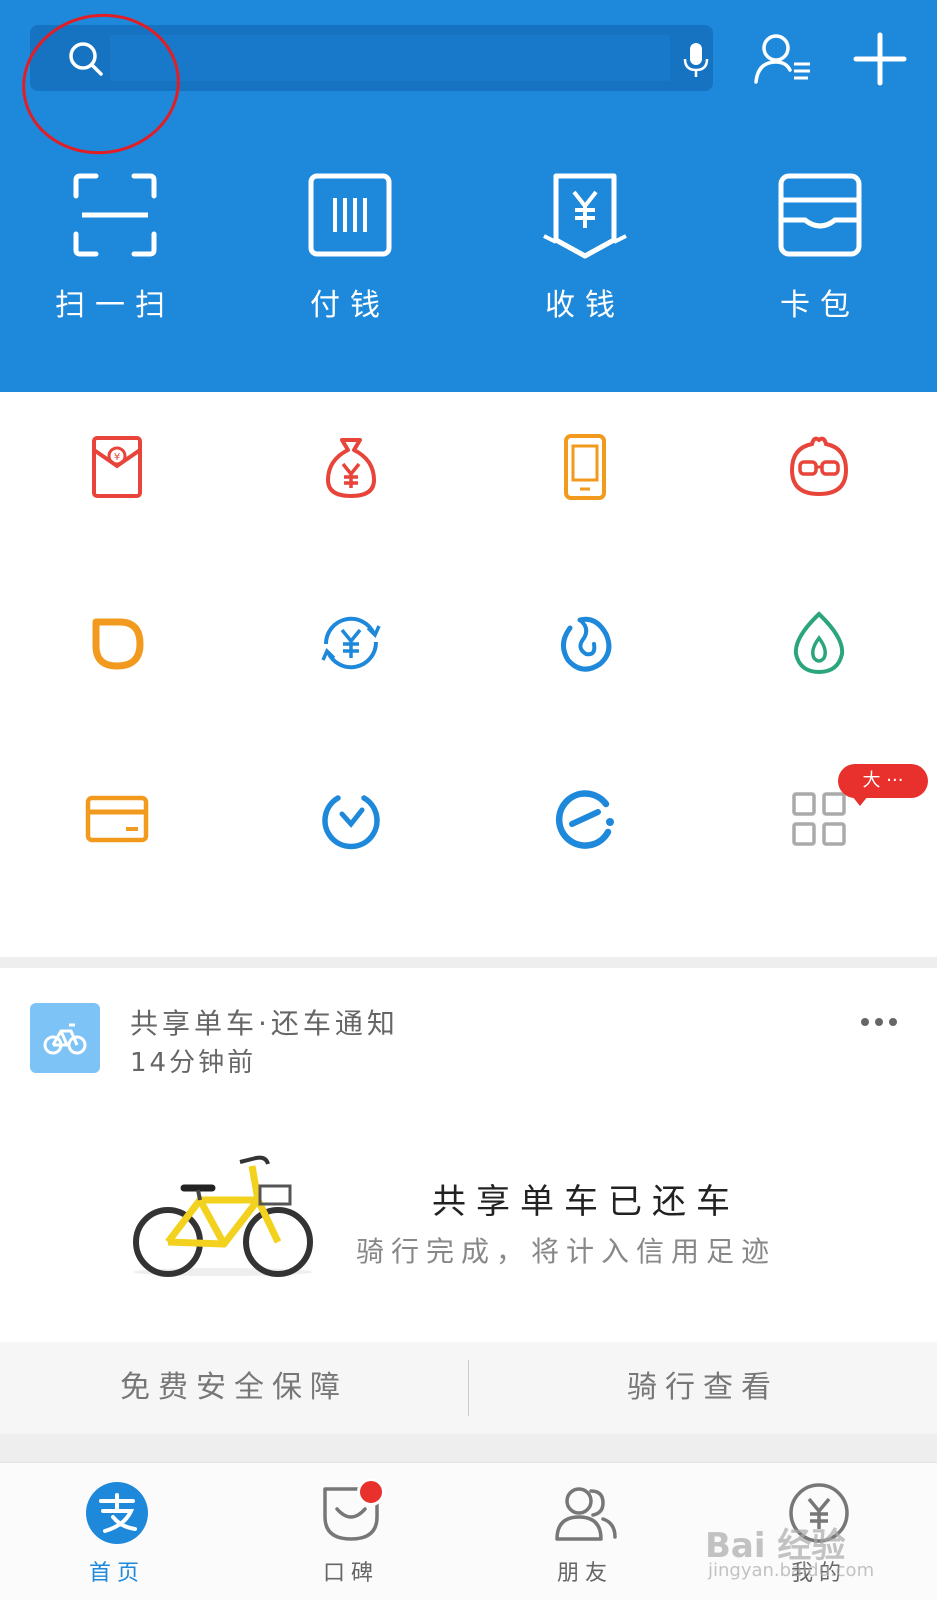 Image resolution: width=937 pixels, height=1600 pixels. What do you see at coordinates (586, 1202) in the screenshot?
I see `card-main-message: 共享单车已还车` at bounding box center [586, 1202].